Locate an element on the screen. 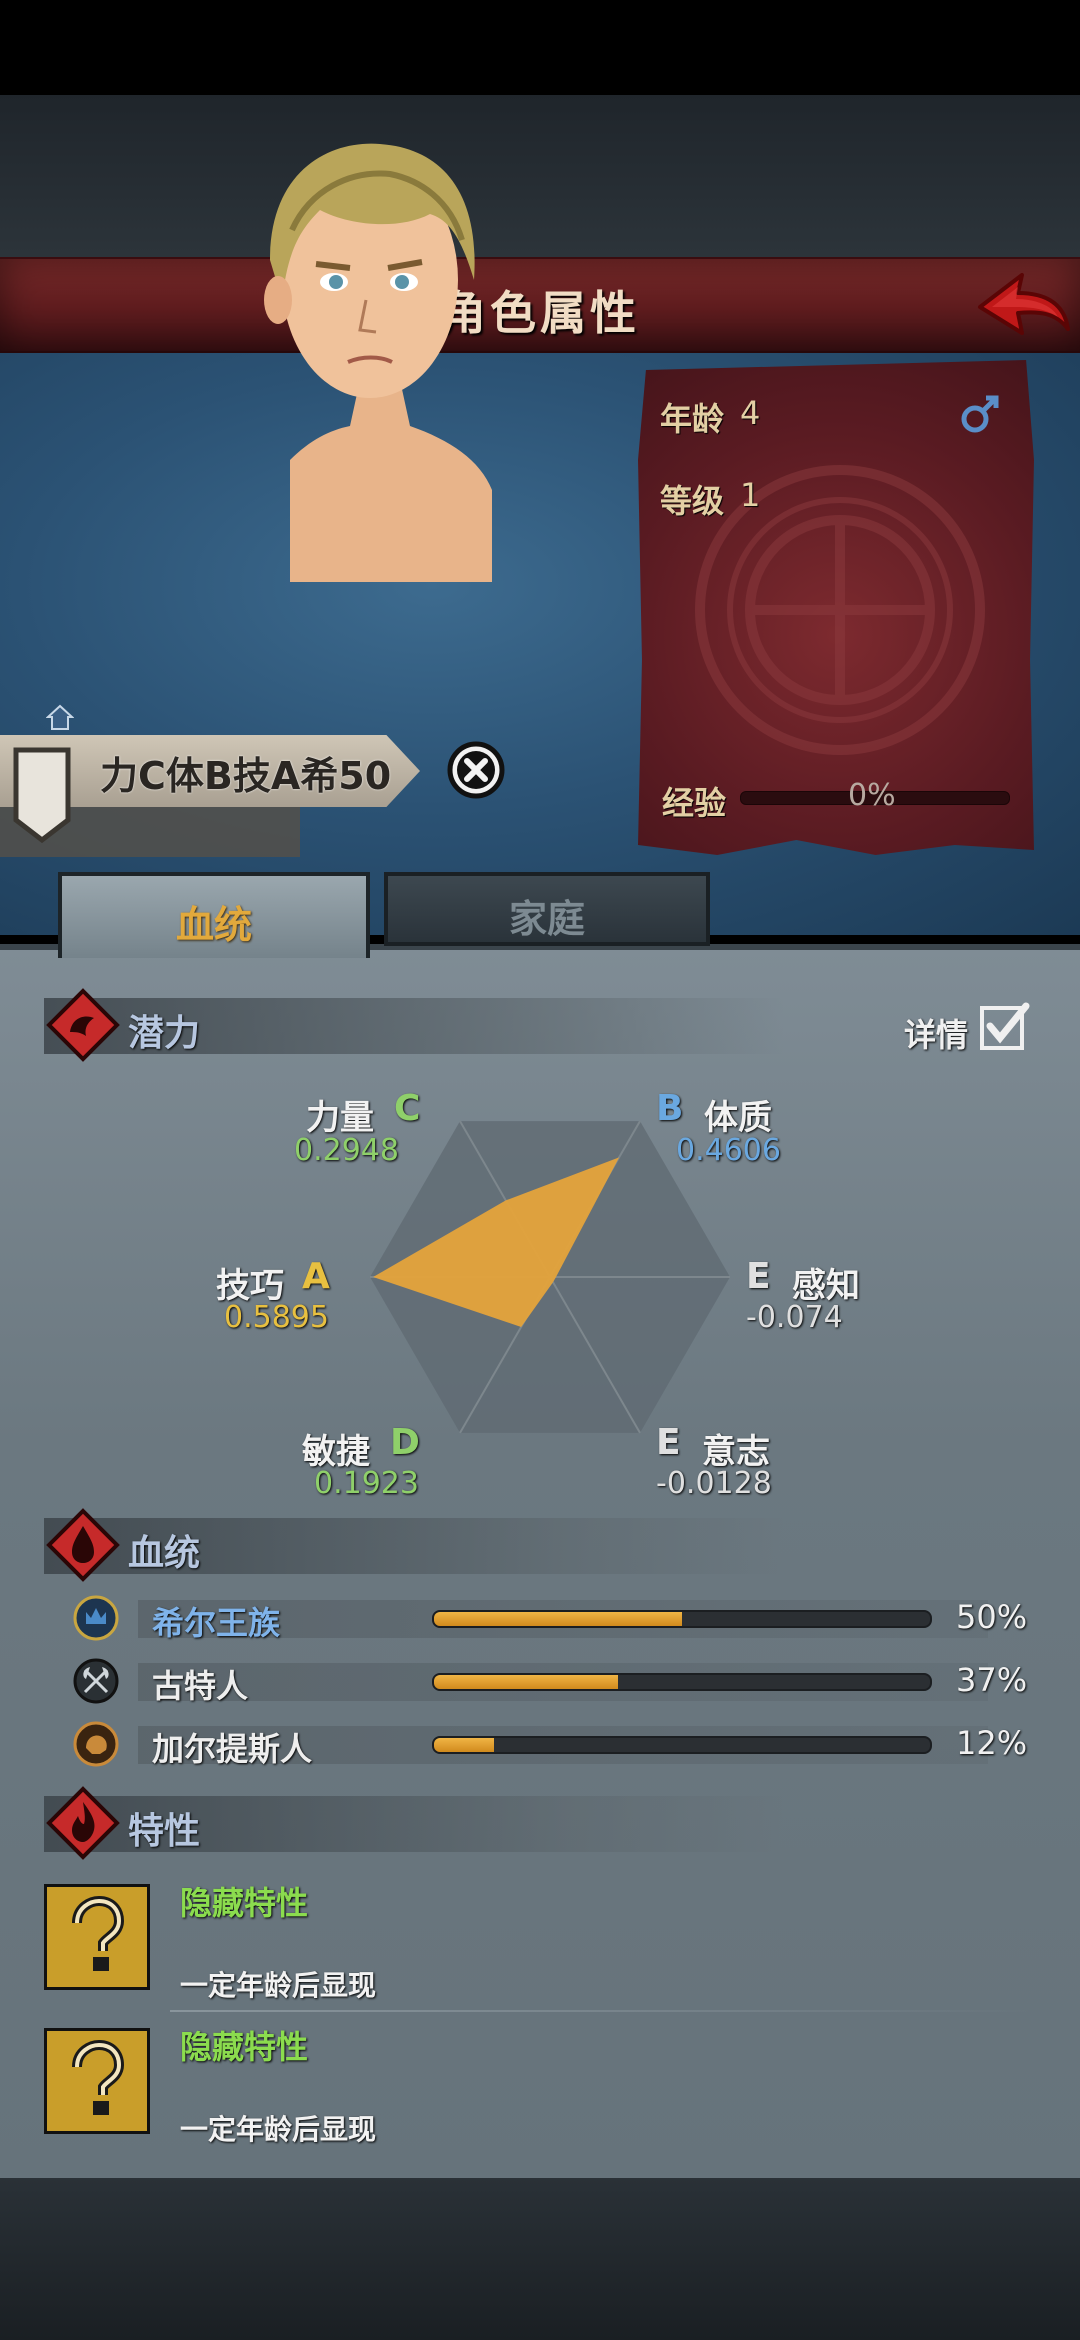 This screenshot has width=1080, height=2340. traits-section-title: 特性 is located at coordinates (164, 1831).